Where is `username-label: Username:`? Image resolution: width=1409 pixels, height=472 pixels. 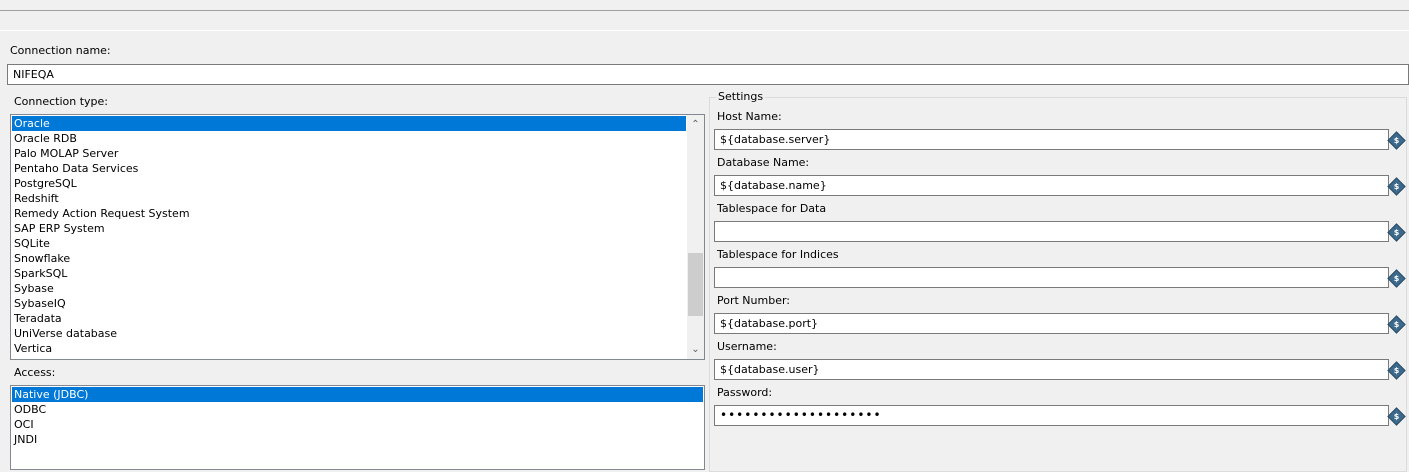 username-label: Username: is located at coordinates (747, 346).